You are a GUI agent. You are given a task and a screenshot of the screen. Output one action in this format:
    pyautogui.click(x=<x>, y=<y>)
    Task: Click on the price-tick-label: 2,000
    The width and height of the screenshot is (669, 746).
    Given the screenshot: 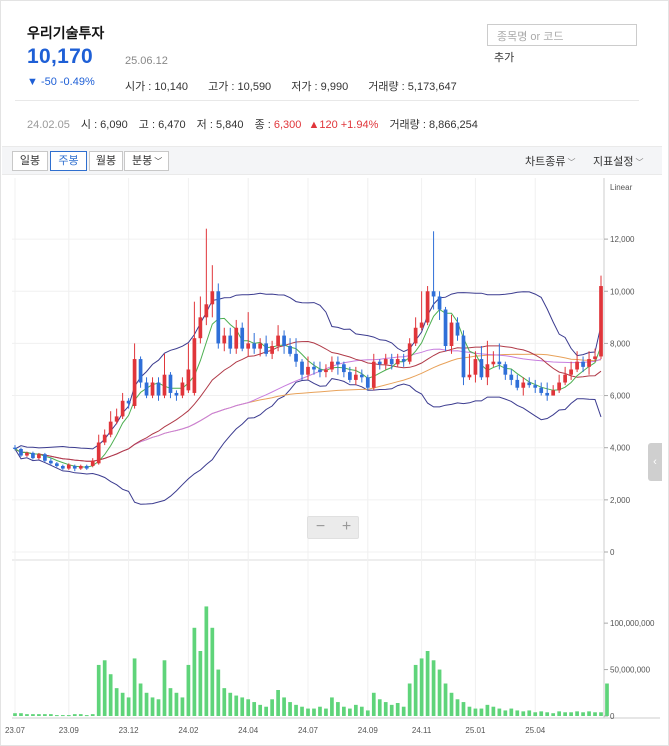 What is the action you would take?
    pyautogui.click(x=620, y=500)
    